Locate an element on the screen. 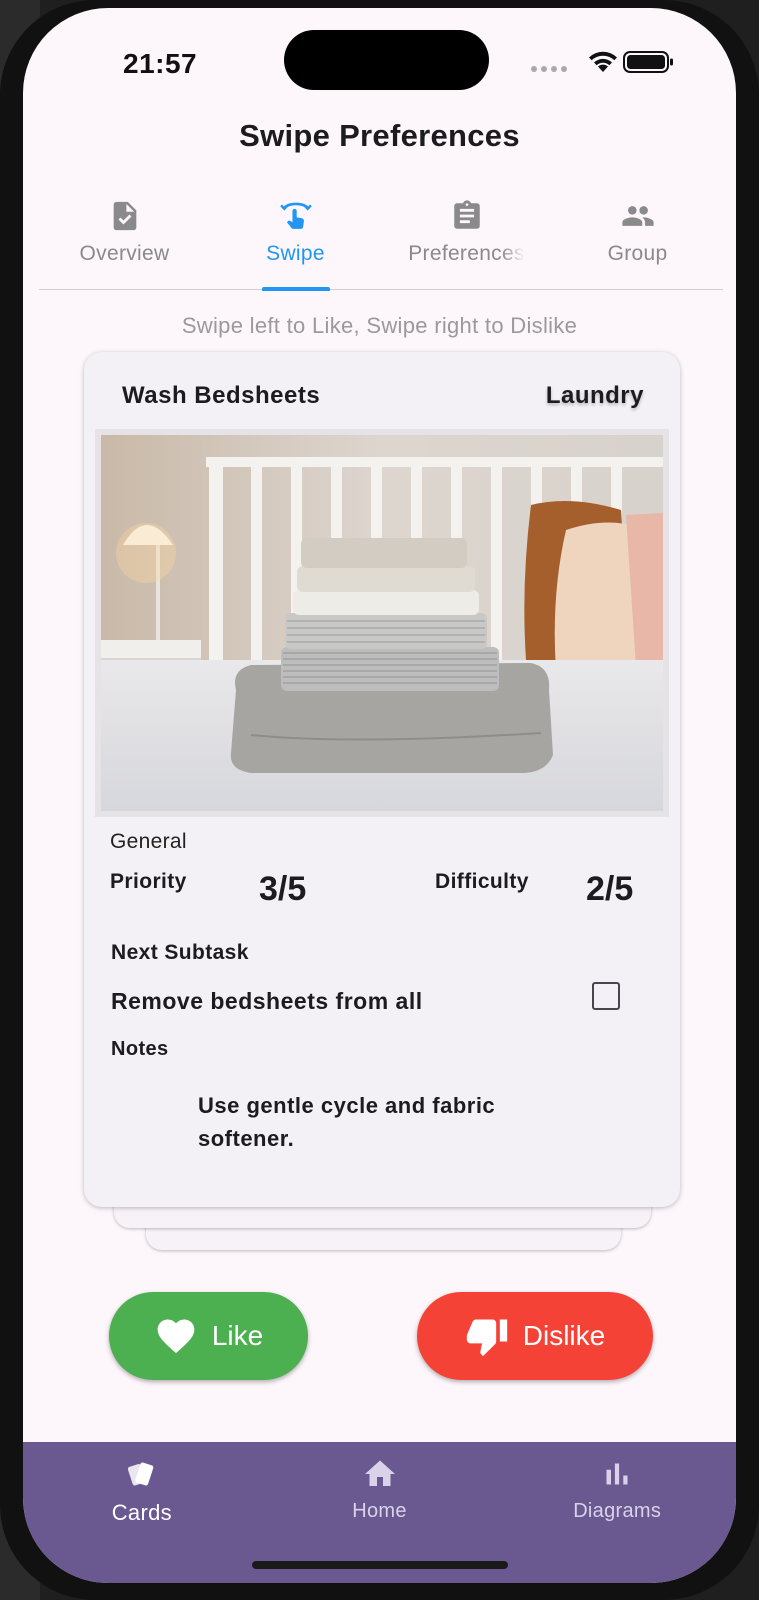 This screenshot has height=1600, width=759. dynamic-island is located at coordinates (386, 60).